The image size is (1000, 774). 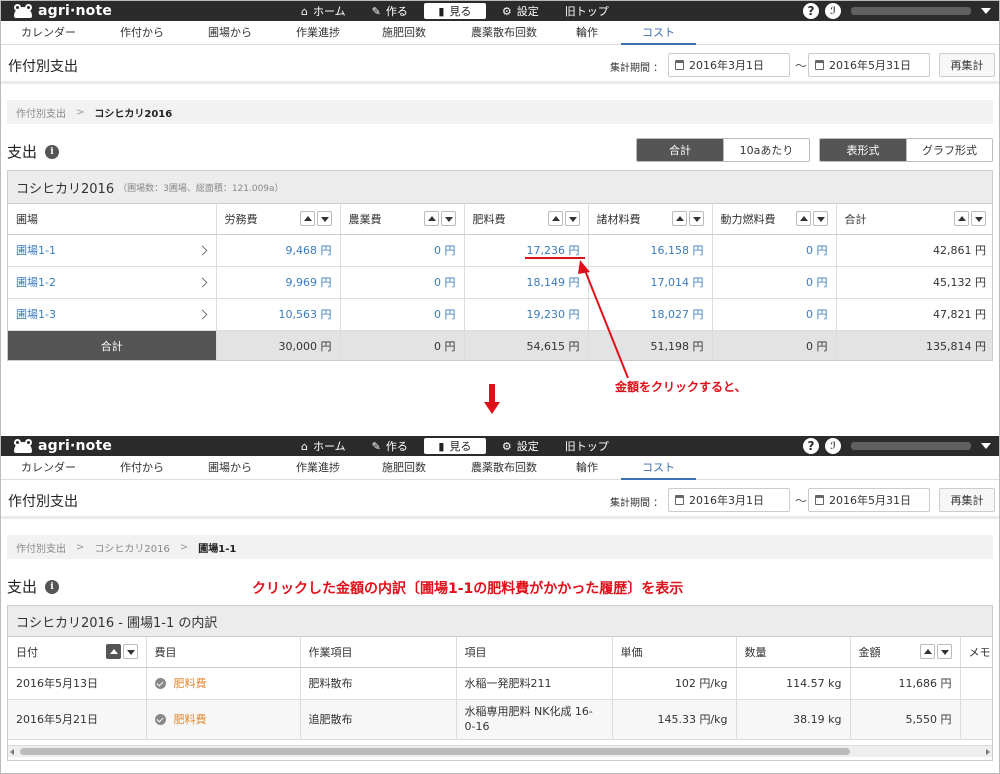 I want to click on col-cost-type: 費目, so click(x=223, y=652).